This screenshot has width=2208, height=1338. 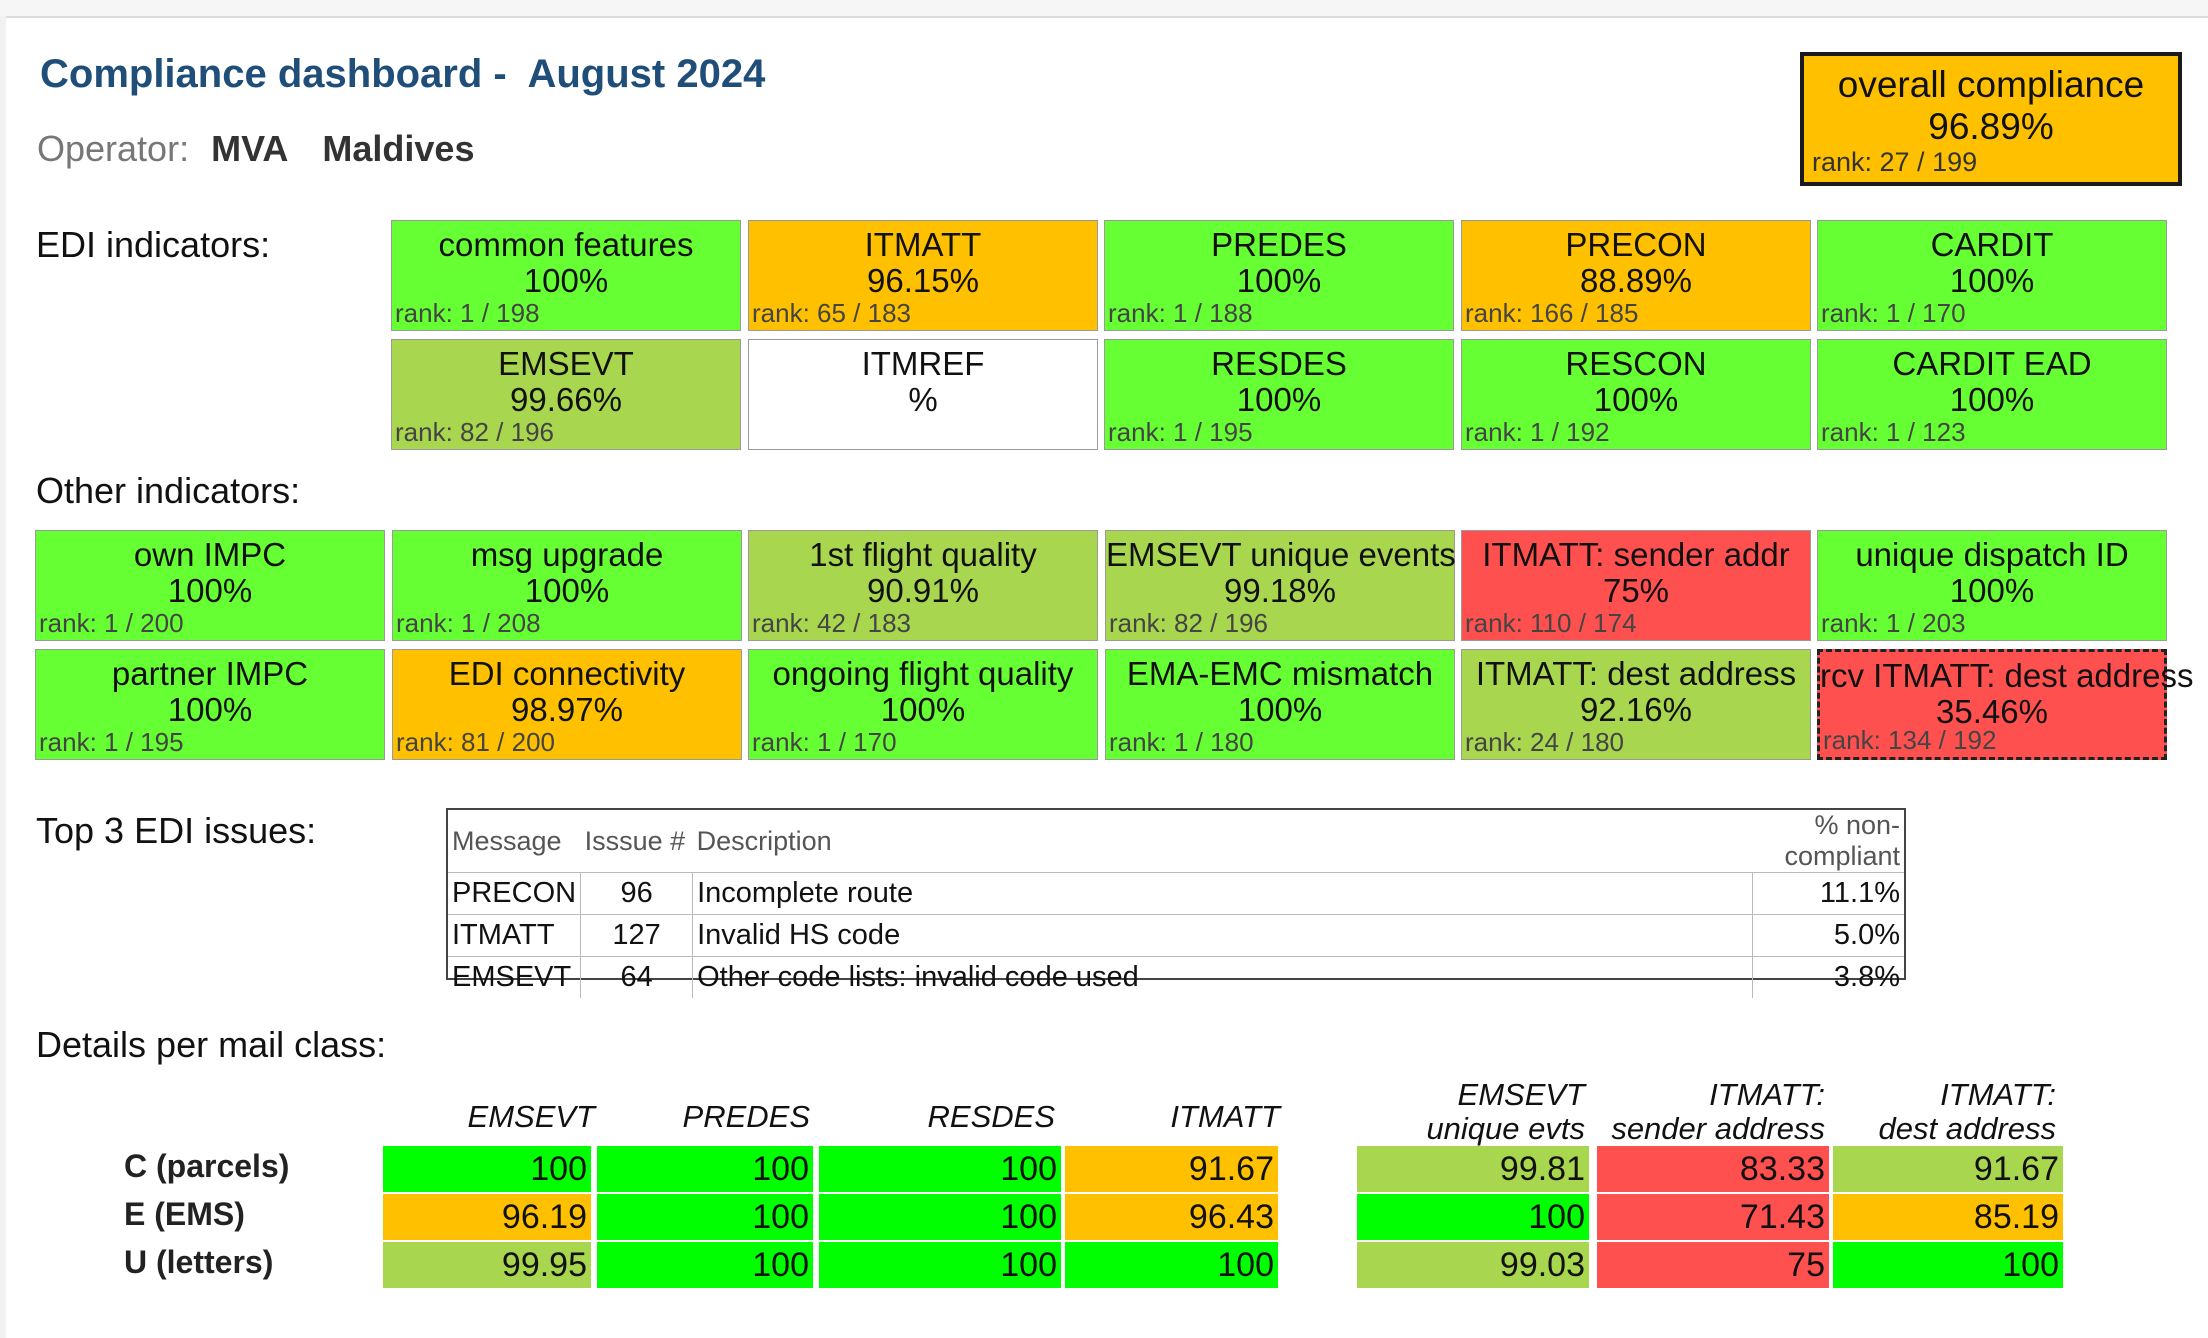 I want to click on mail-class-cell: 96.43, so click(x=1171, y=1217).